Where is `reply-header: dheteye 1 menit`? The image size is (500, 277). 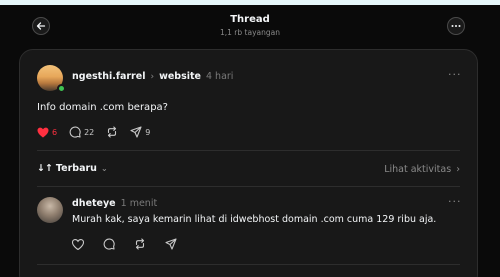
reply-header: dheteye 1 menit is located at coordinates (114, 203).